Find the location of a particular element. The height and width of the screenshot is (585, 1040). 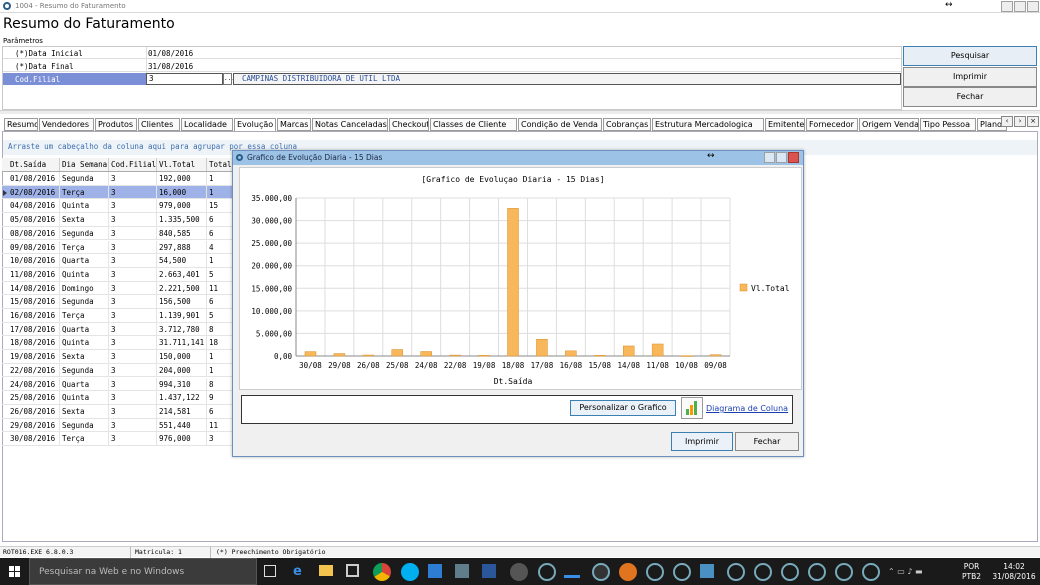

skype-icon is located at coordinates (410, 572).